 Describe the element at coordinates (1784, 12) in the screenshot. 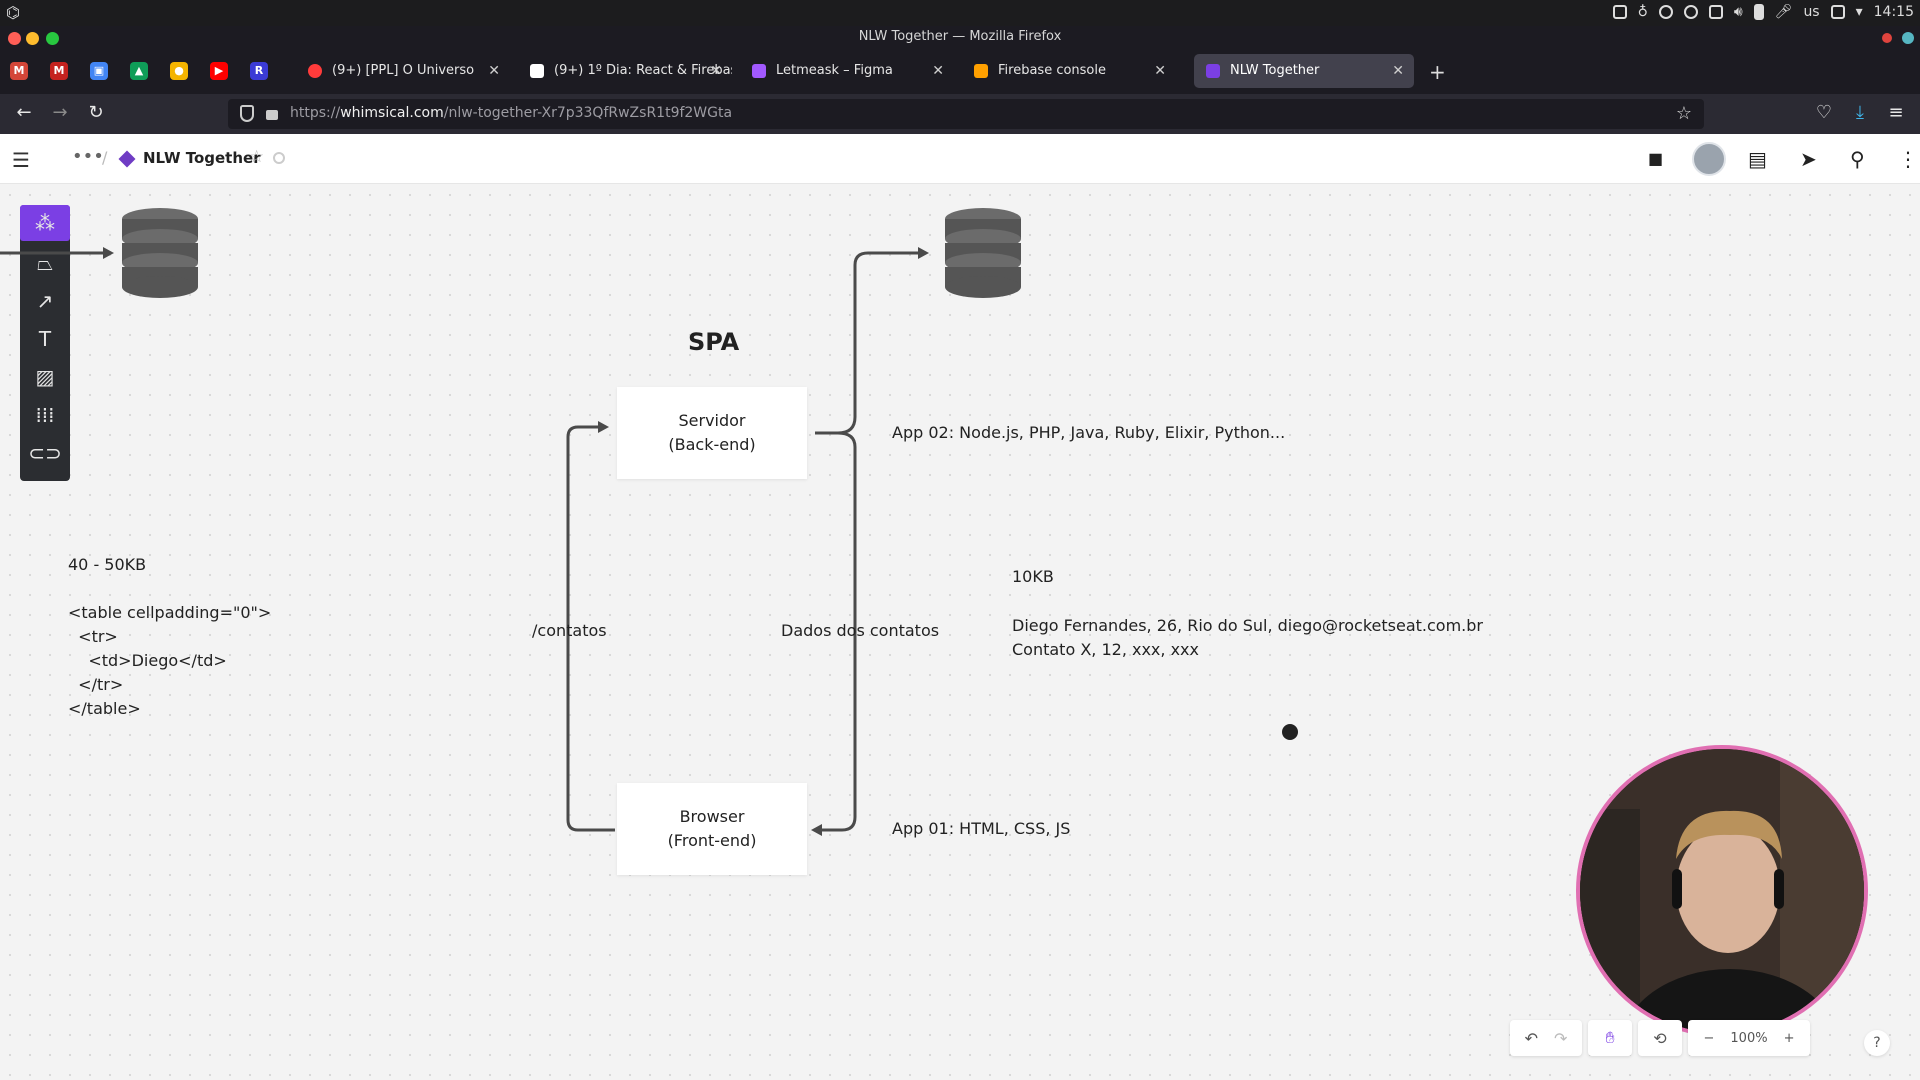

I see `mic-icon: 🎤︎` at that location.